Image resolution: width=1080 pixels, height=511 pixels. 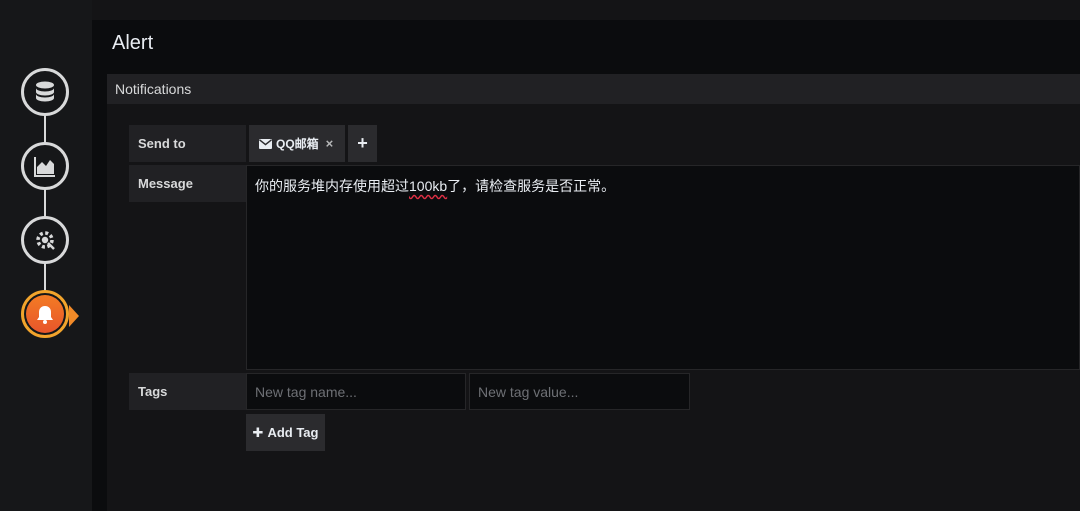 What do you see at coordinates (265, 143) in the screenshot?
I see `envelope-icon` at bounding box center [265, 143].